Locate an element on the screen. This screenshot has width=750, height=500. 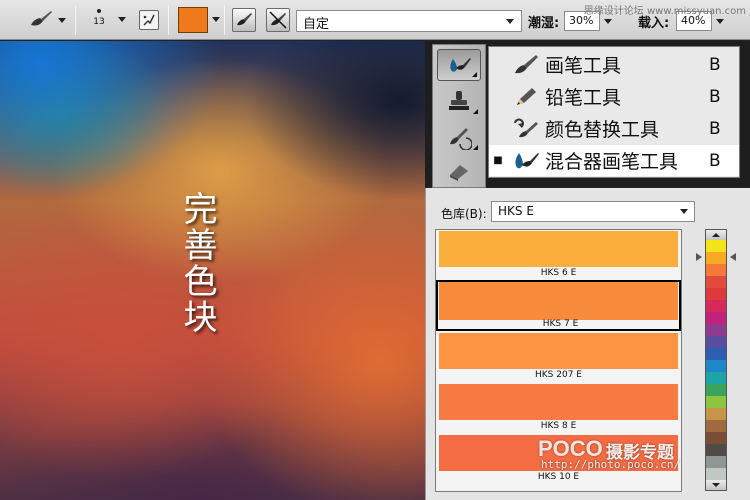
brush-tool-flyout-menu: 画笔工具 B 铅笔工具 B 颜色替换工具 B ■ 混合器画笔工具 B is located at coordinates (614, 112).